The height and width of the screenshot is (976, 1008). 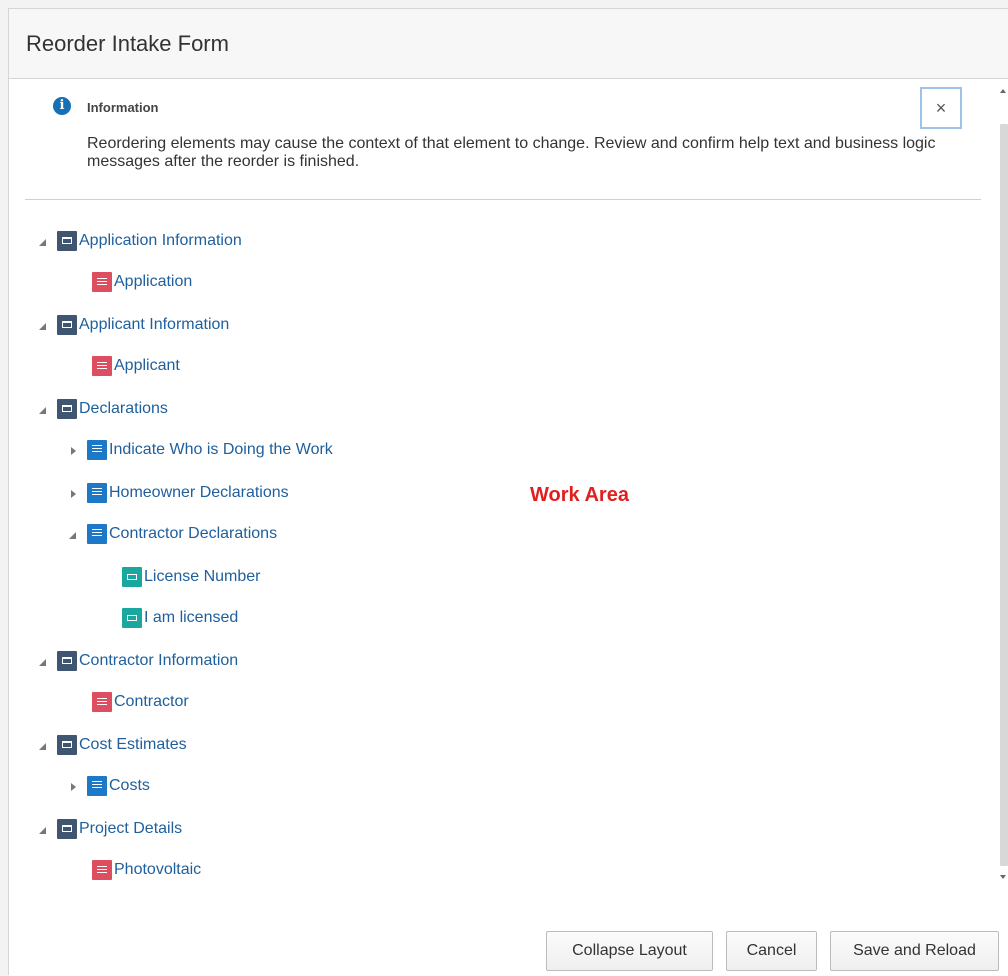 I want to click on tree-node-label: Contractor Declarations, so click(x=193, y=534).